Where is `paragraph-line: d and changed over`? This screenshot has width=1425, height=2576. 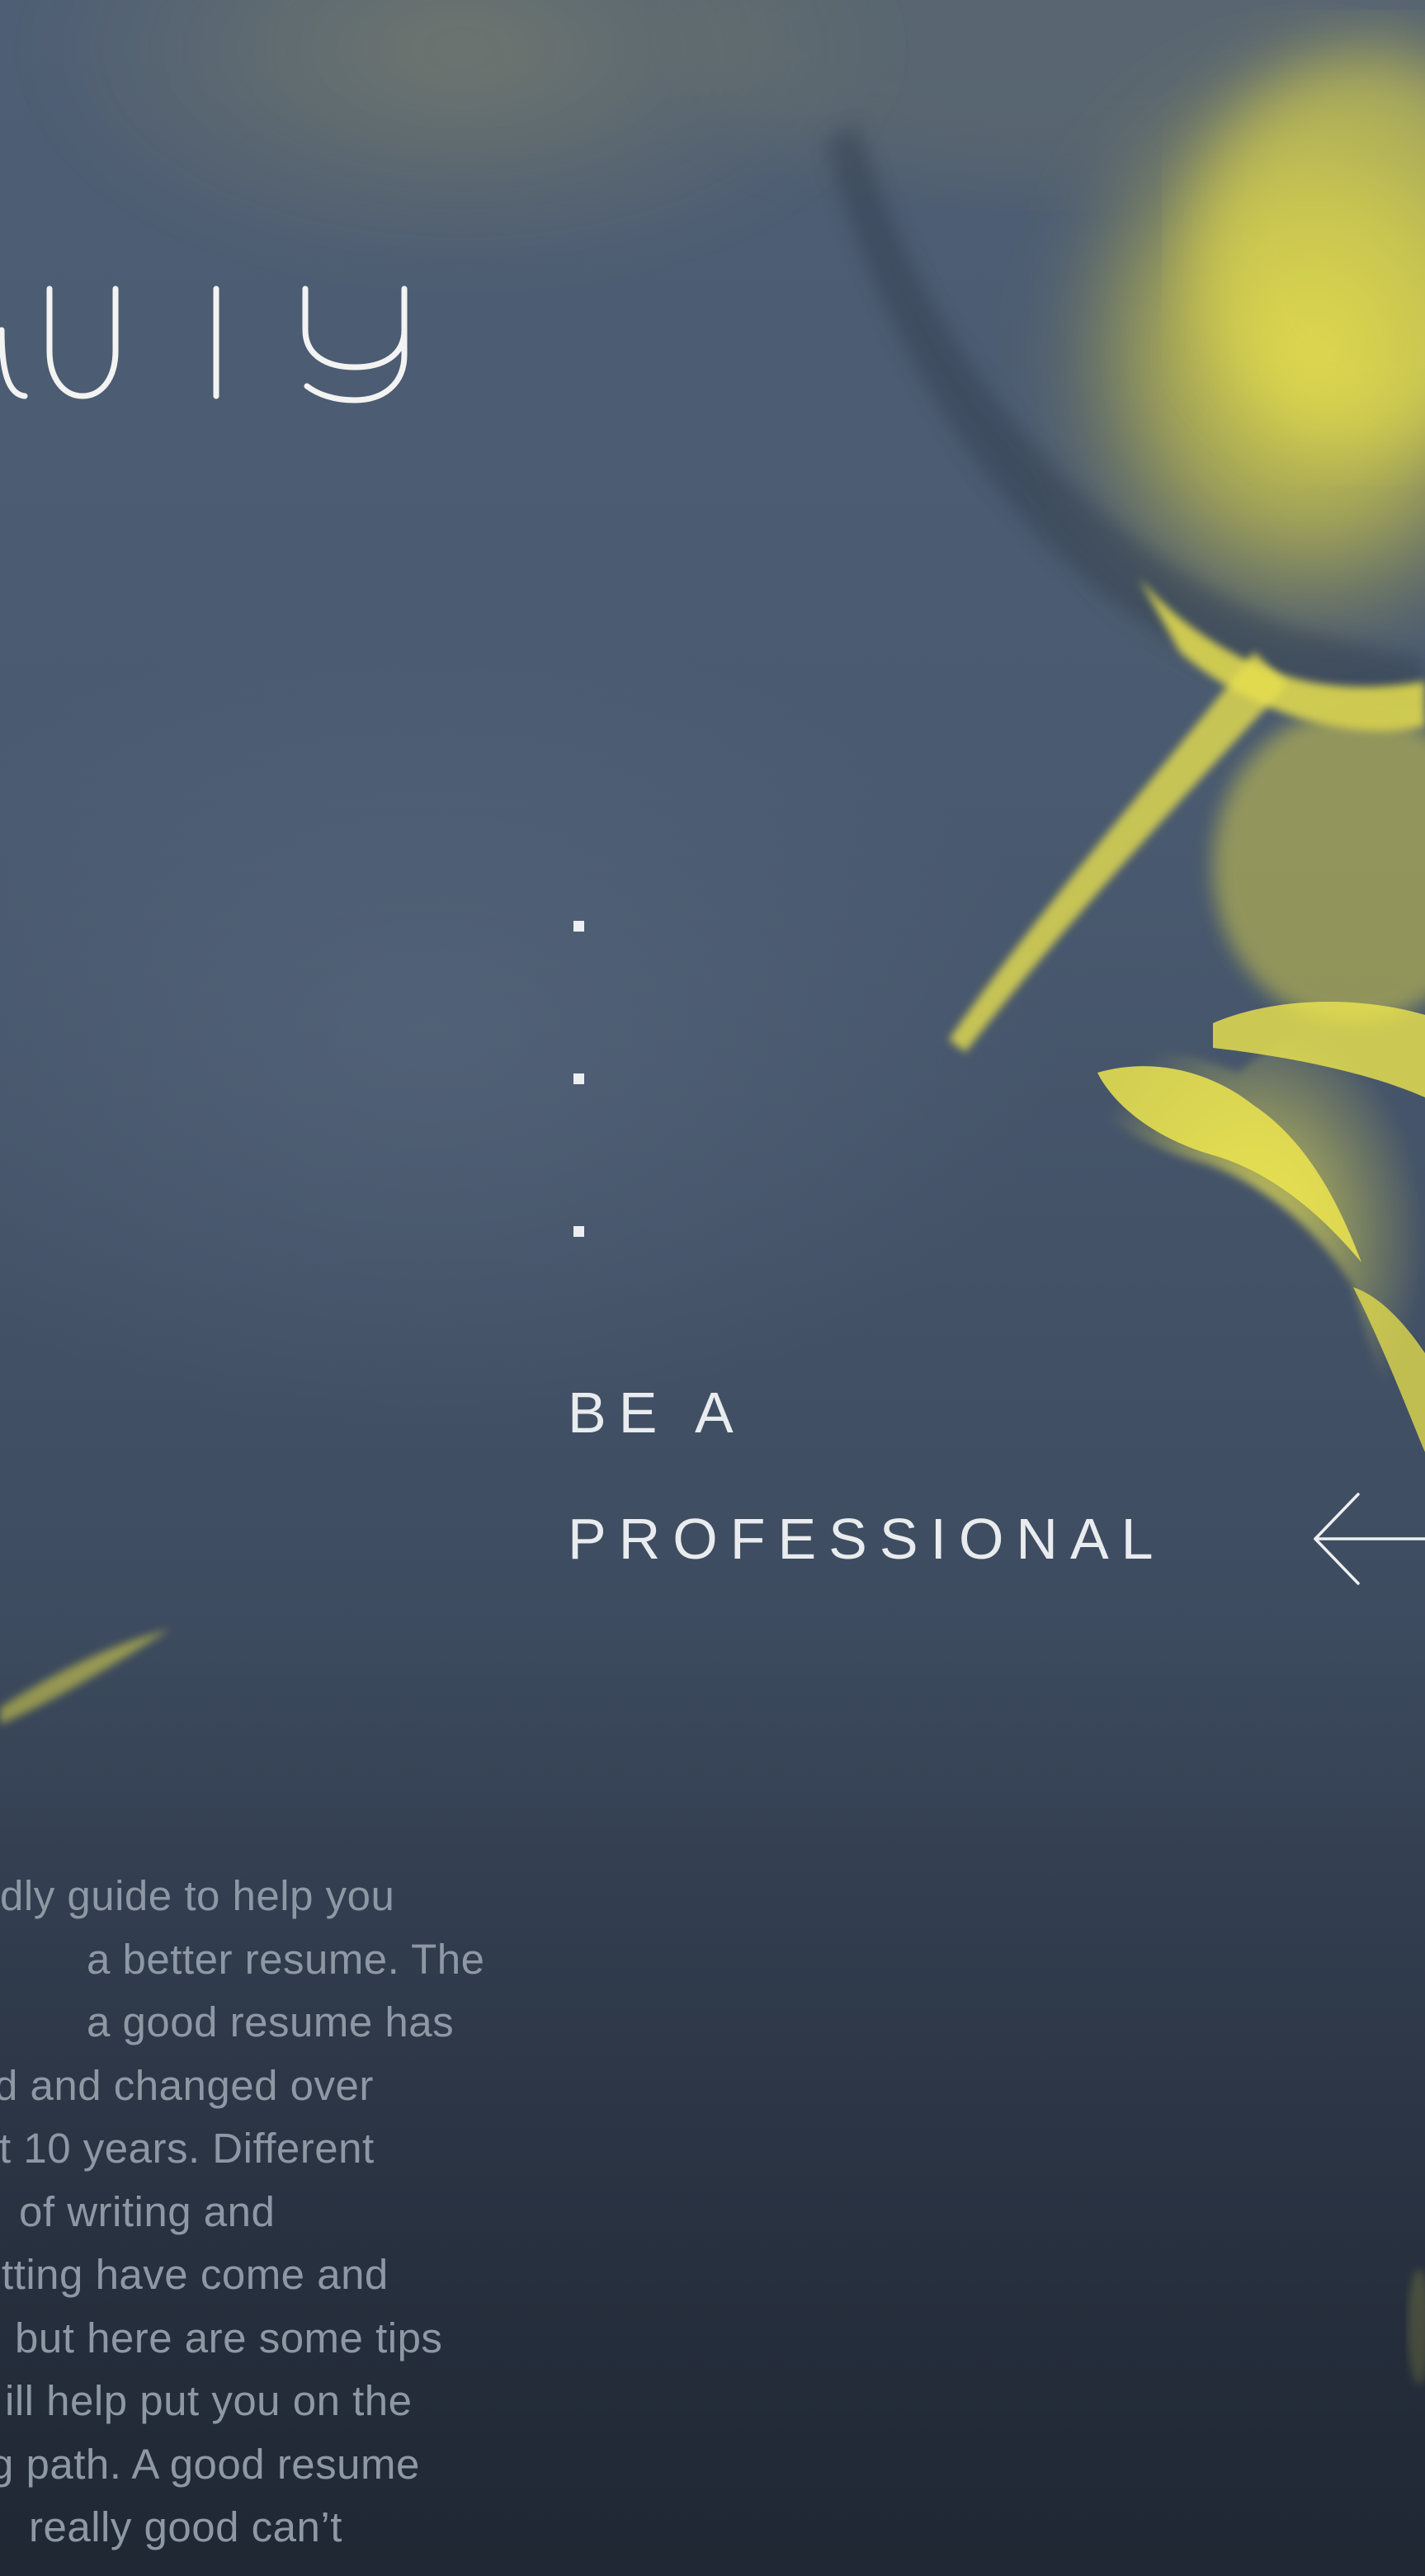
paragraph-line: d and changed over is located at coordinates (187, 2085).